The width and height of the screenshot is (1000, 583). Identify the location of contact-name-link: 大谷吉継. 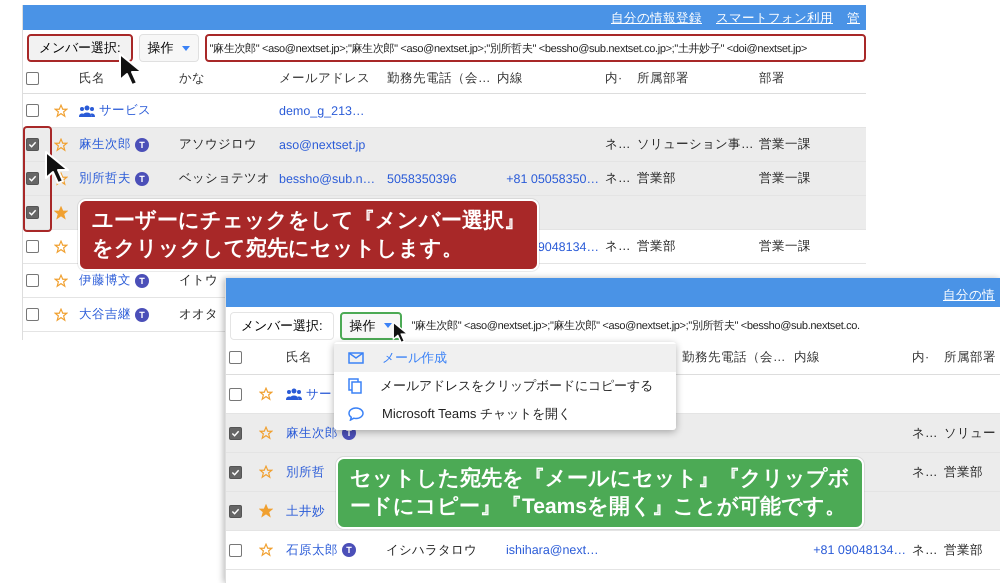
(105, 314).